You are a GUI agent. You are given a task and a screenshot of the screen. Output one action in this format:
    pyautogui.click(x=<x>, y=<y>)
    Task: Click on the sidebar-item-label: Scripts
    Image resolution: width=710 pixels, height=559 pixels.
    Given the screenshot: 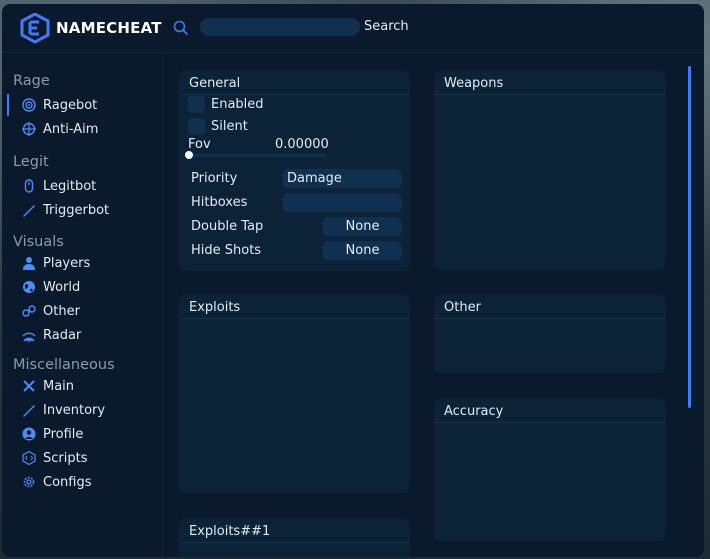 What is the action you would take?
    pyautogui.click(x=65, y=458)
    